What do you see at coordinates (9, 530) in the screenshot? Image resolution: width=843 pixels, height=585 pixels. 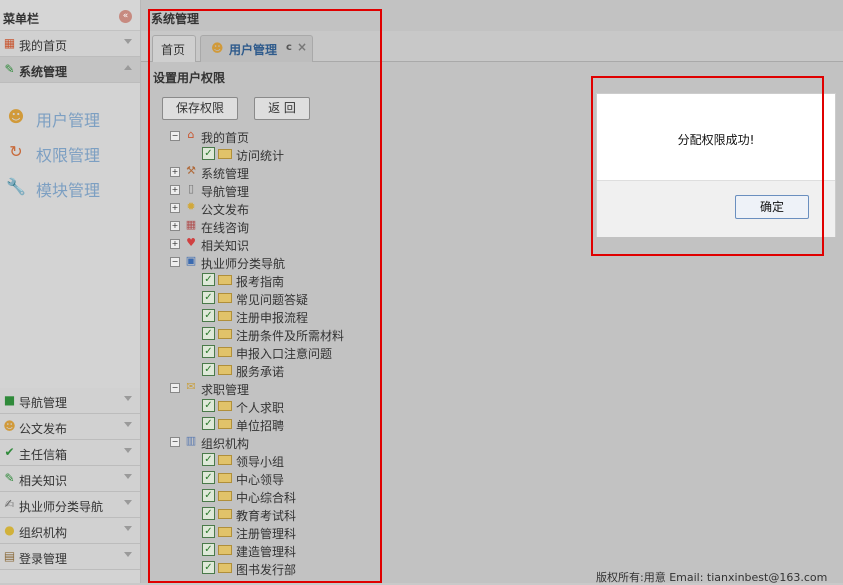 I see `bulb-icon: ●` at bounding box center [9, 530].